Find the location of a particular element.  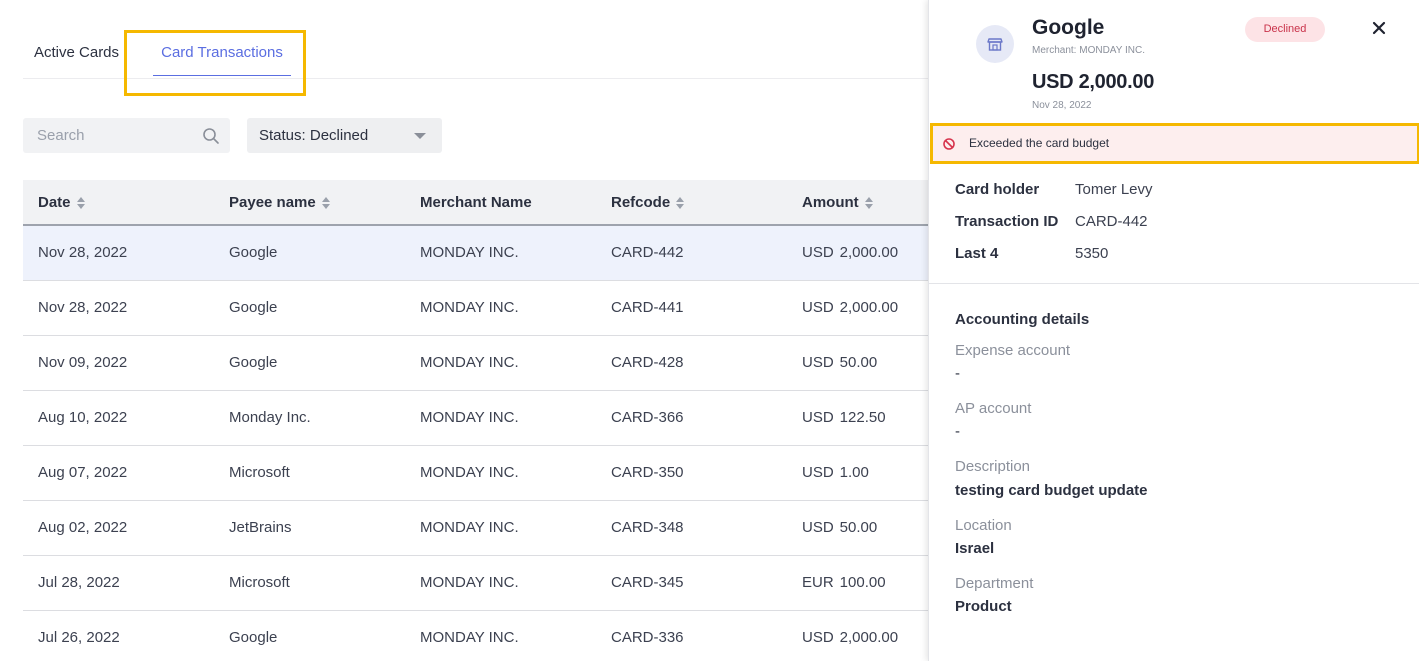

cell-refcode: CARD-428 is located at coordinates (691, 363).